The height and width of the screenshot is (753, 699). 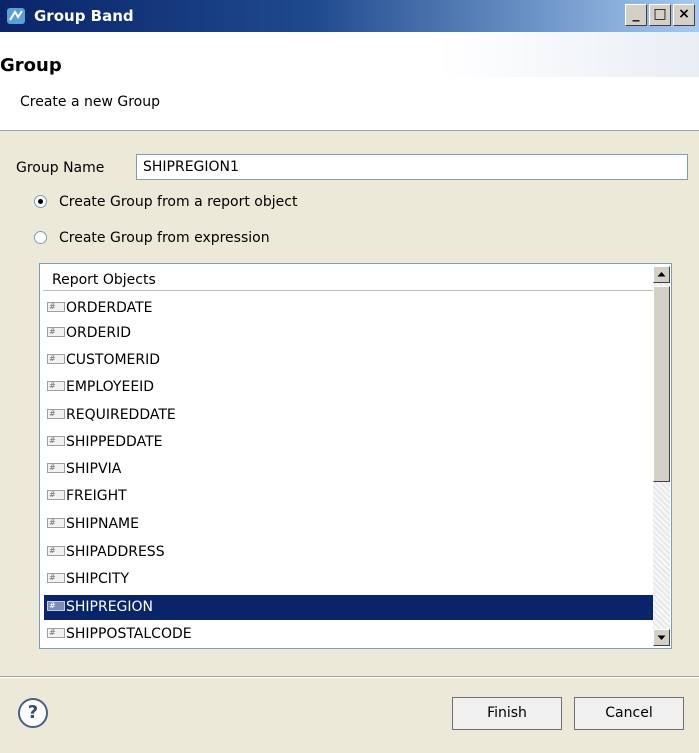 I want to click on list-column-header-label: Report Objects, so click(x=104, y=280).